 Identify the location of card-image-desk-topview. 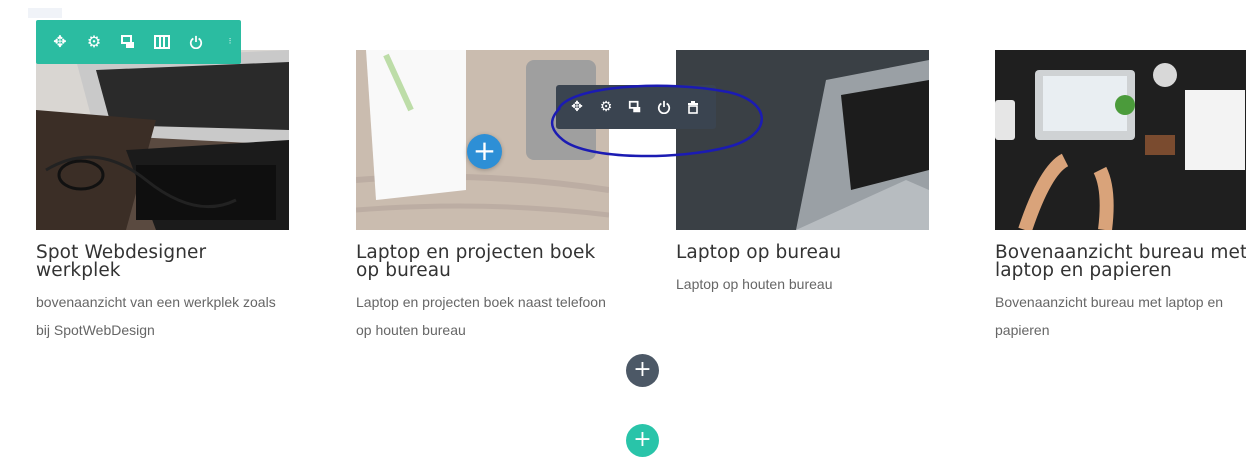
(1120, 140).